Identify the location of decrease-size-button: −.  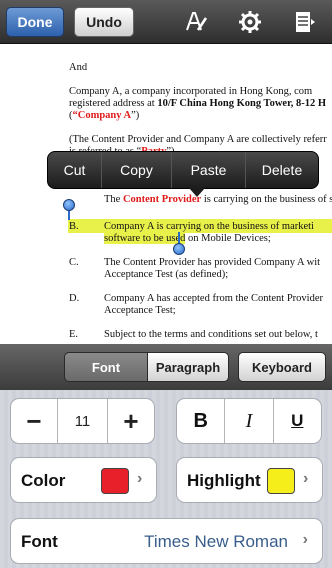
(34, 421).